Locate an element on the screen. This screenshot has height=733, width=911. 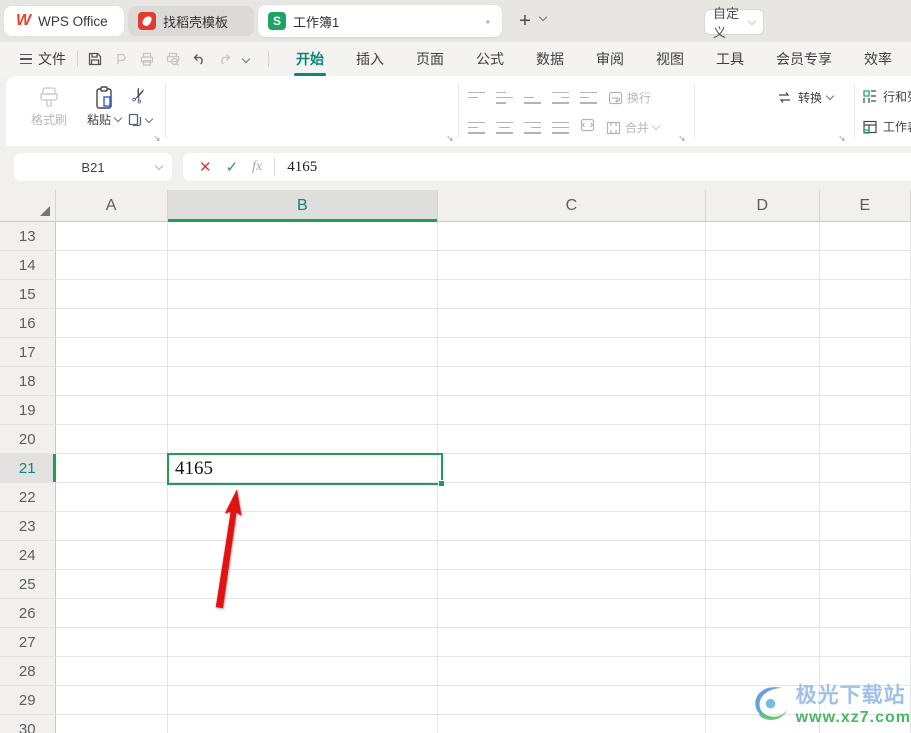
convert-button: 转换 is located at coordinates (805, 97).